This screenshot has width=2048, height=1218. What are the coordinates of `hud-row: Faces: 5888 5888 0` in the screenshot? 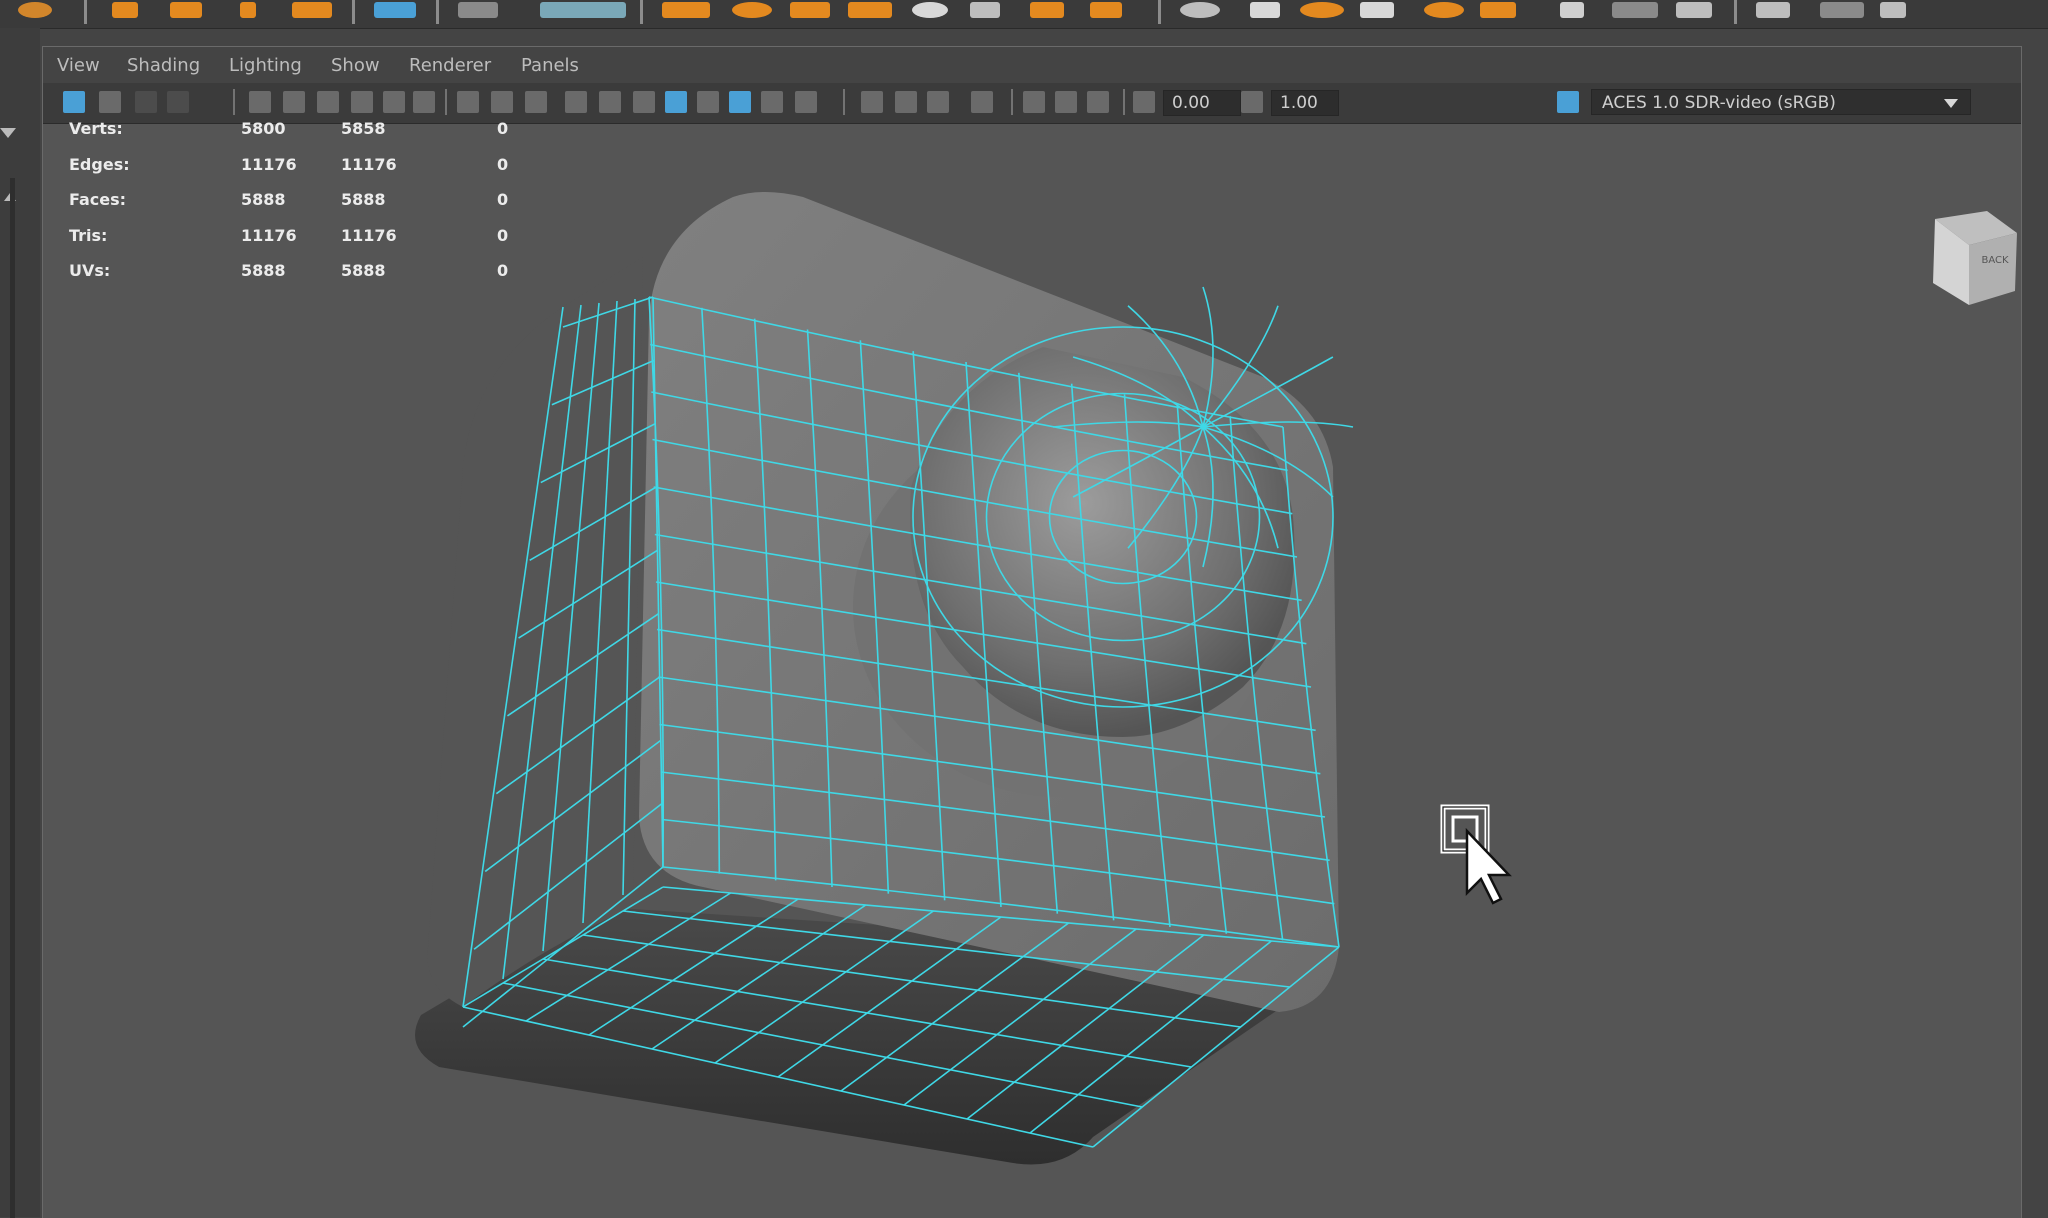 It's located at (294, 202).